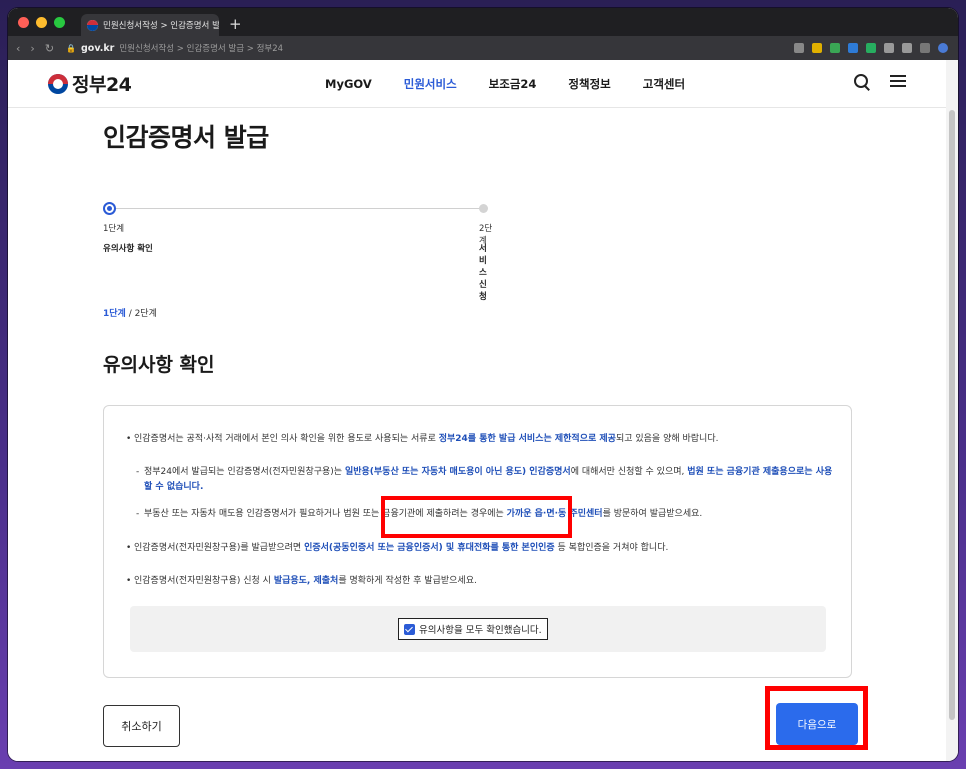 This screenshot has height=769, width=966. What do you see at coordinates (109, 208) in the screenshot?
I see `step-1-dot` at bounding box center [109, 208].